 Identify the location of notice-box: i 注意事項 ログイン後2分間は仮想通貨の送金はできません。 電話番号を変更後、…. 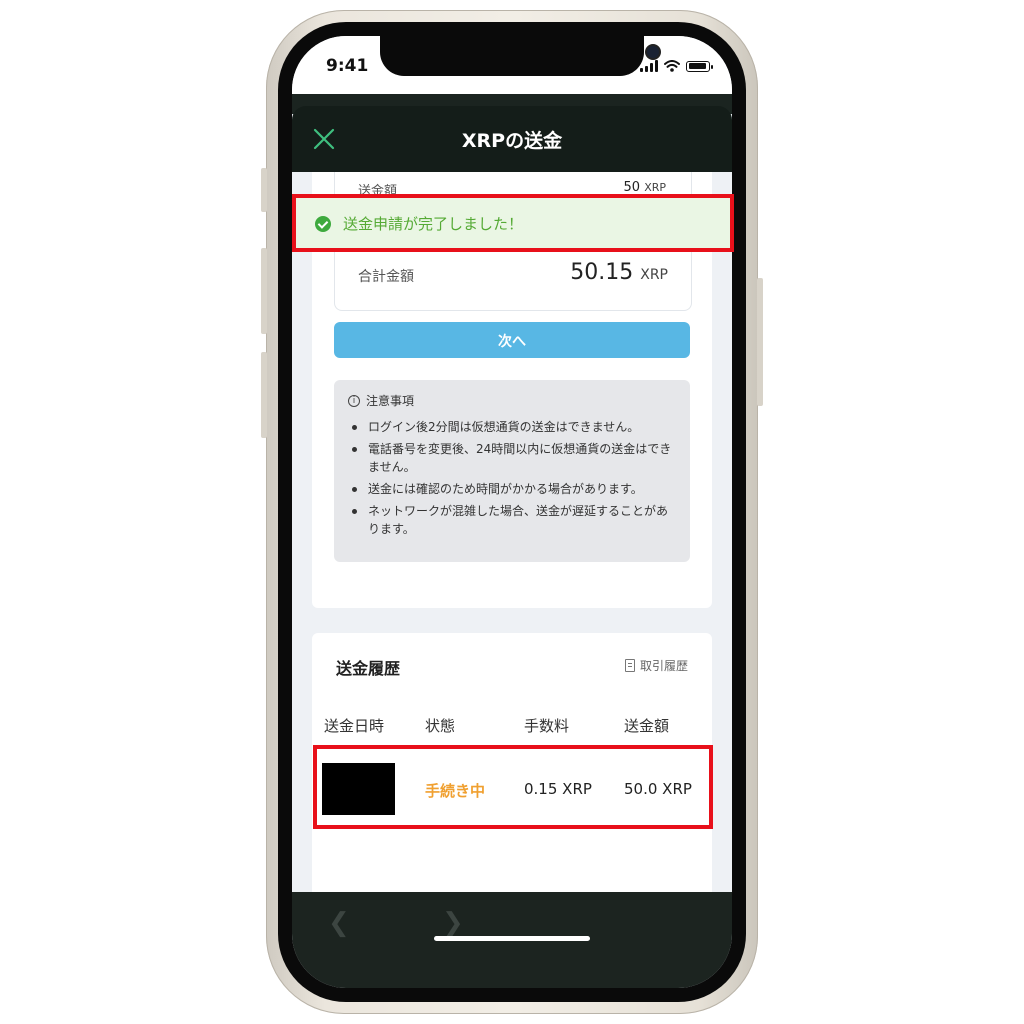
(512, 471).